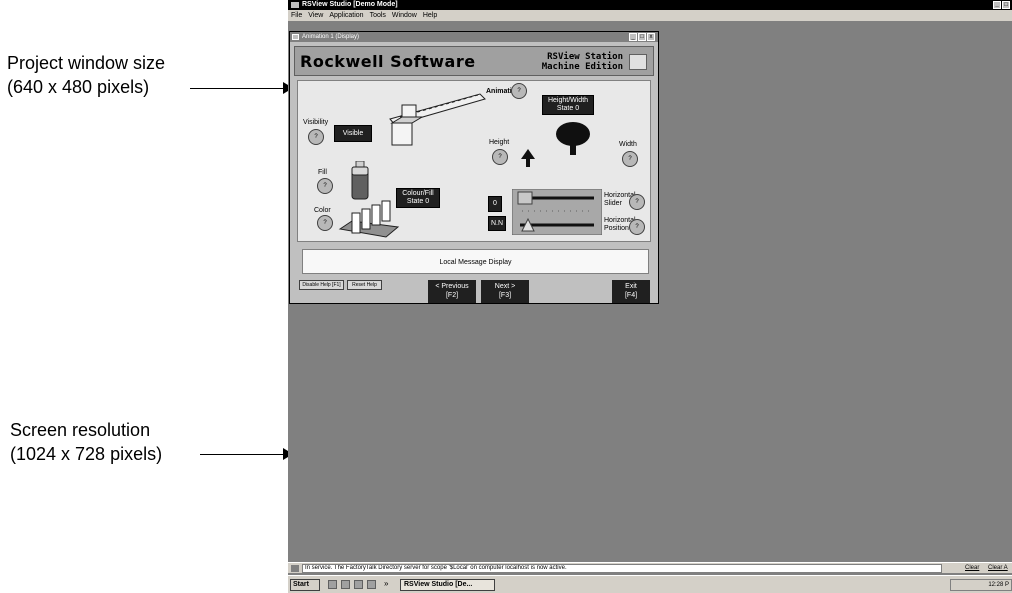 This screenshot has width=1012, height=593. Describe the element at coordinates (345, 584) in the screenshot. I see `quicklaunch-browser-icon` at that location.